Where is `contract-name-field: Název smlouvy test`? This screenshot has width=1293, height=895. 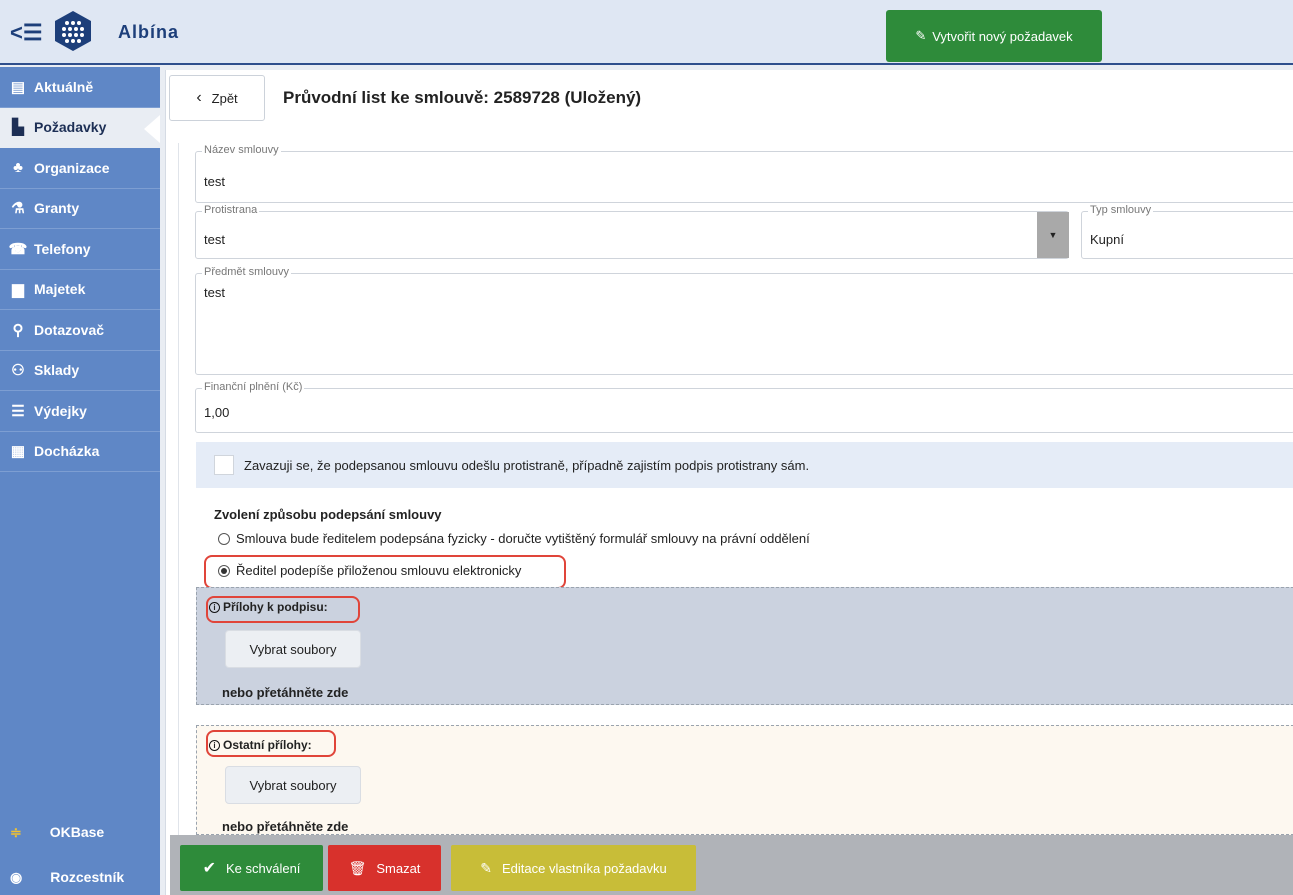
contract-name-field: Název smlouvy test is located at coordinates (744, 173).